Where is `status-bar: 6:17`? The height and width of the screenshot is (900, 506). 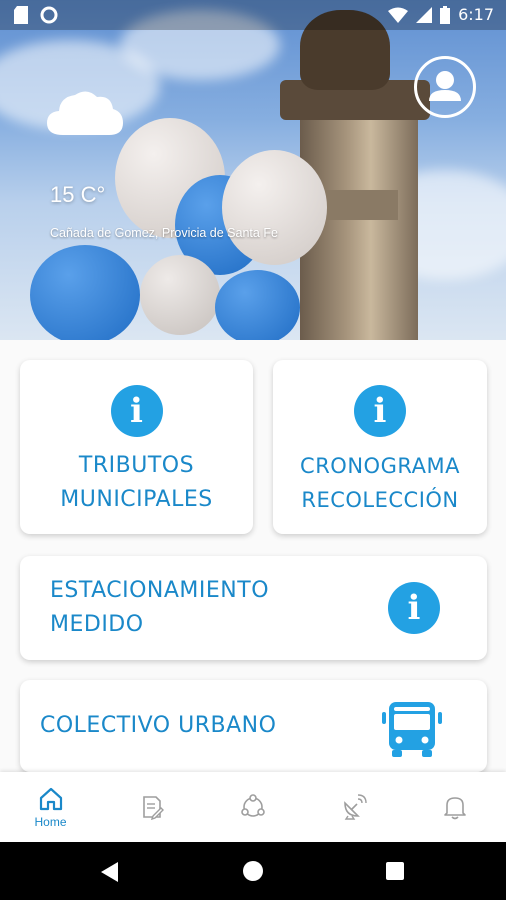
status-bar: 6:17 is located at coordinates (253, 15).